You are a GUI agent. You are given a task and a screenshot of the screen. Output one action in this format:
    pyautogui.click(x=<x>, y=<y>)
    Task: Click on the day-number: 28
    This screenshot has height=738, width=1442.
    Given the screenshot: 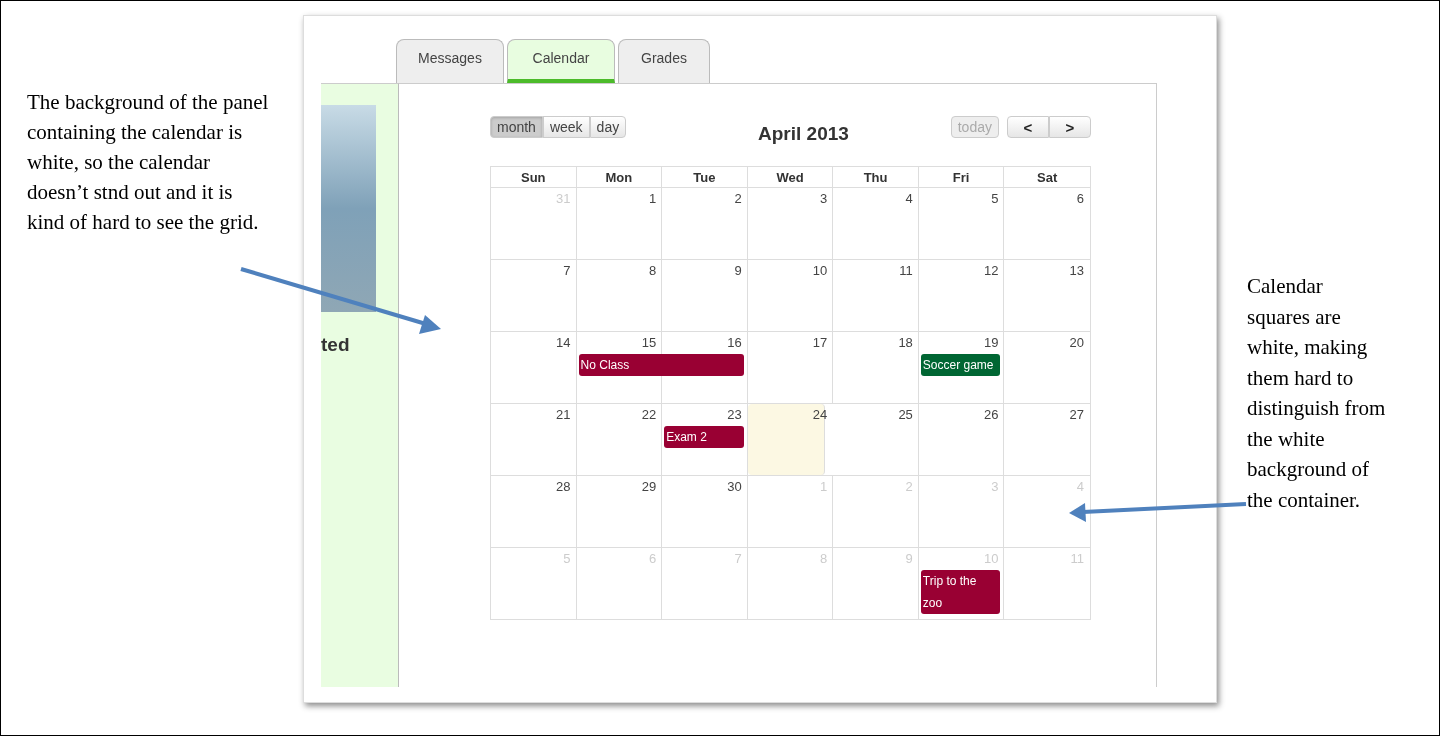 What is the action you would take?
    pyautogui.click(x=564, y=487)
    